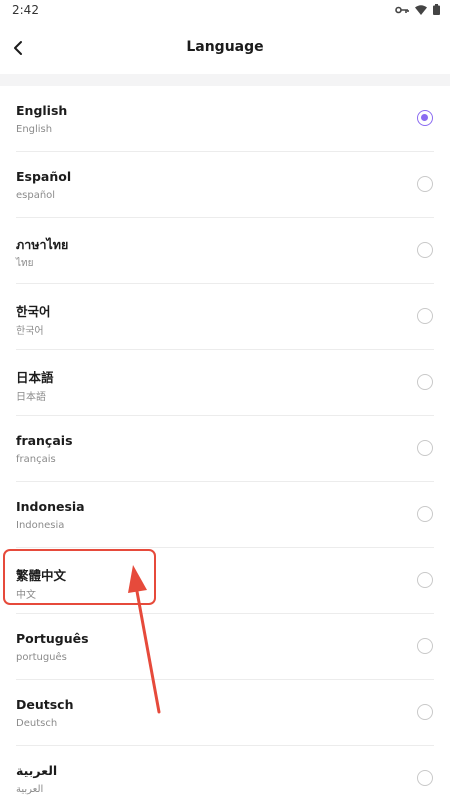  Describe the element at coordinates (225, 515) in the screenshot. I see `language-option-indonesian: Indonesia Indonesia` at that location.